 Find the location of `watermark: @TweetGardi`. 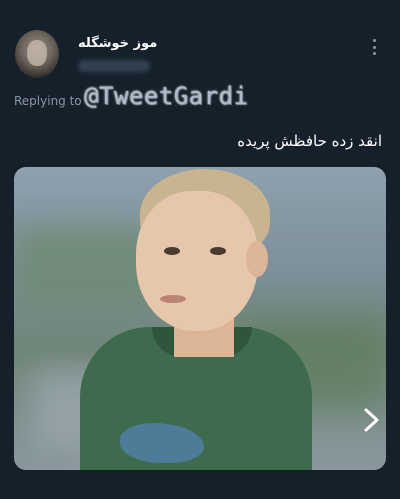

watermark: @TweetGardi is located at coordinates (166, 96).